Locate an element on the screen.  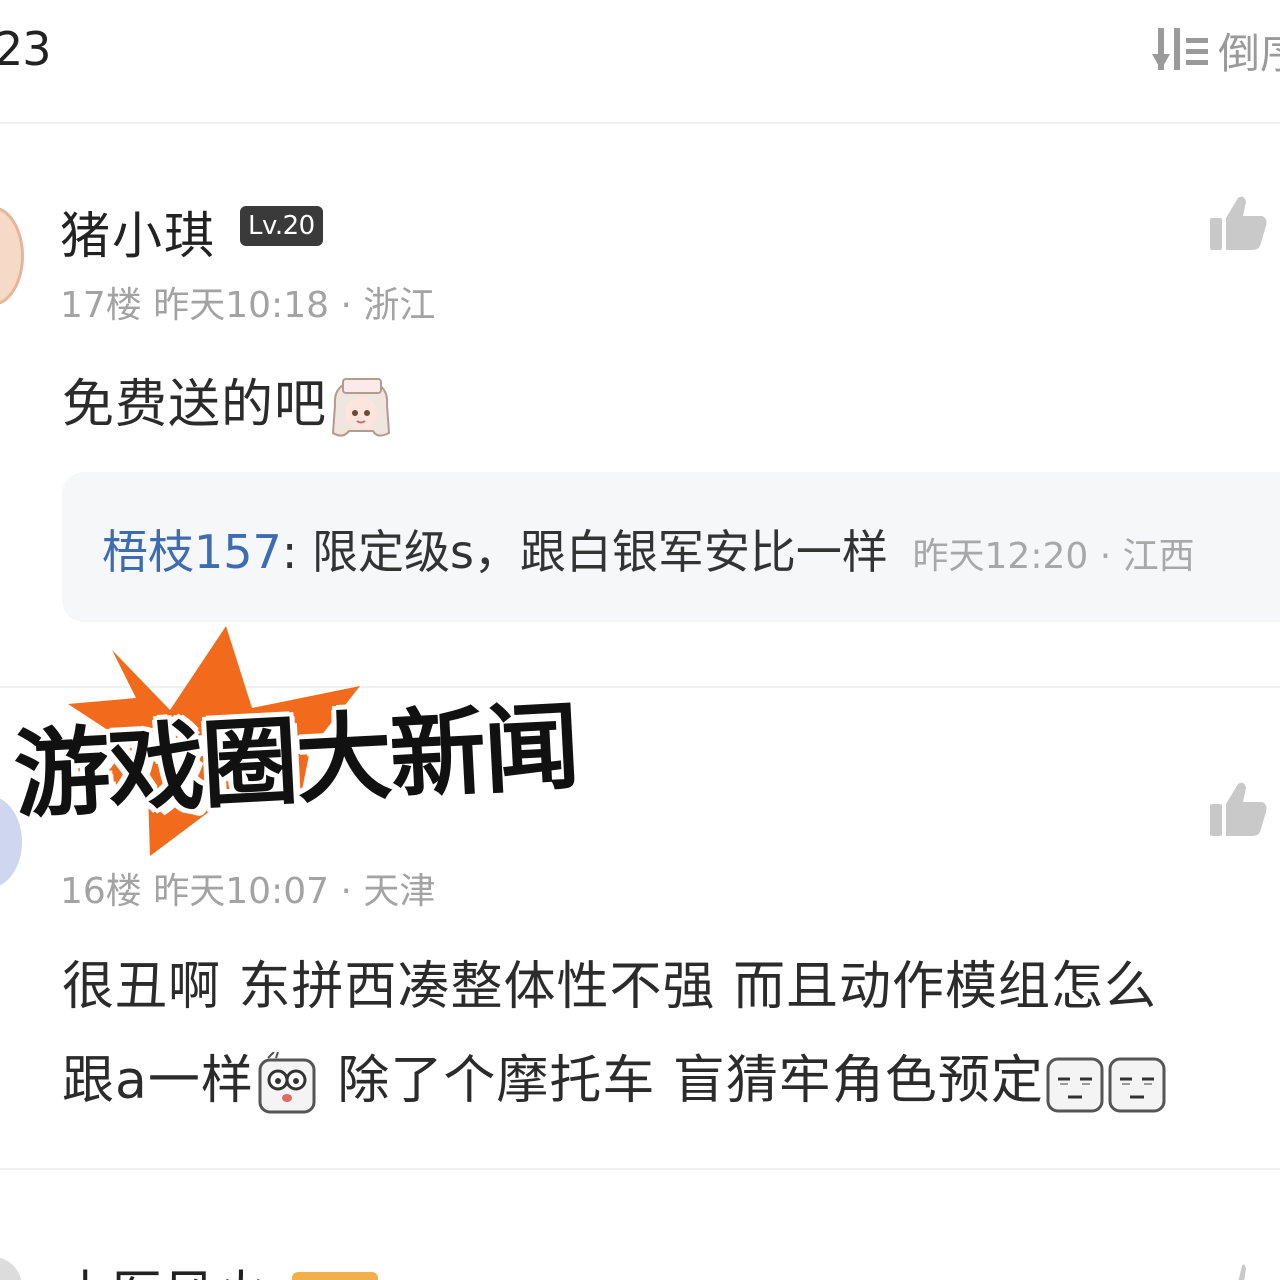
reply-line: 梧枝157: 限定级s，跟白银军安比一样 昨天12:20 · 江西 is located at coordinates (648, 549).